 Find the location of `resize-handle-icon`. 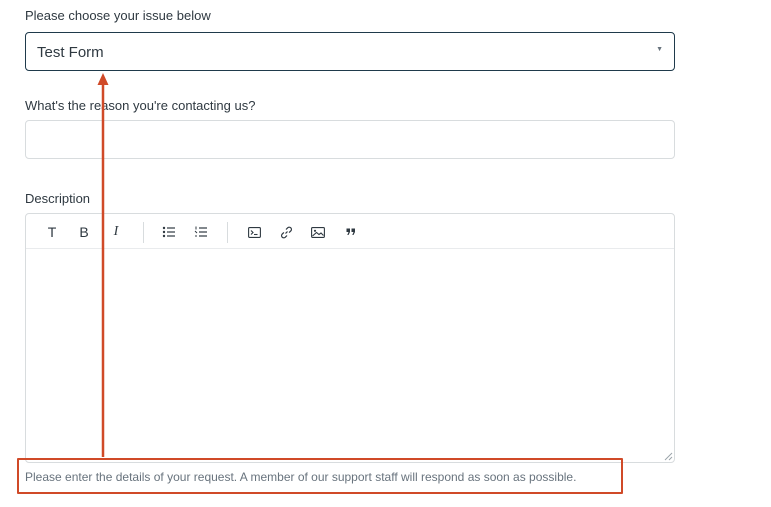

resize-handle-icon is located at coordinates (668, 456).